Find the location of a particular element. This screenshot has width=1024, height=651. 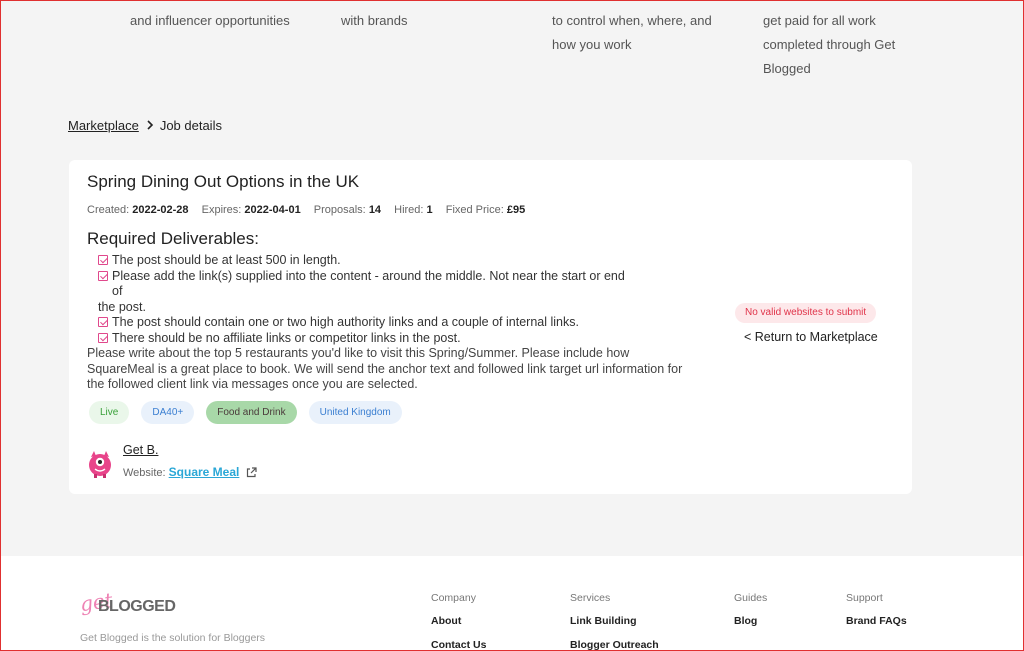

deliverables-heading: Required Deliverables: is located at coordinates (173, 238).